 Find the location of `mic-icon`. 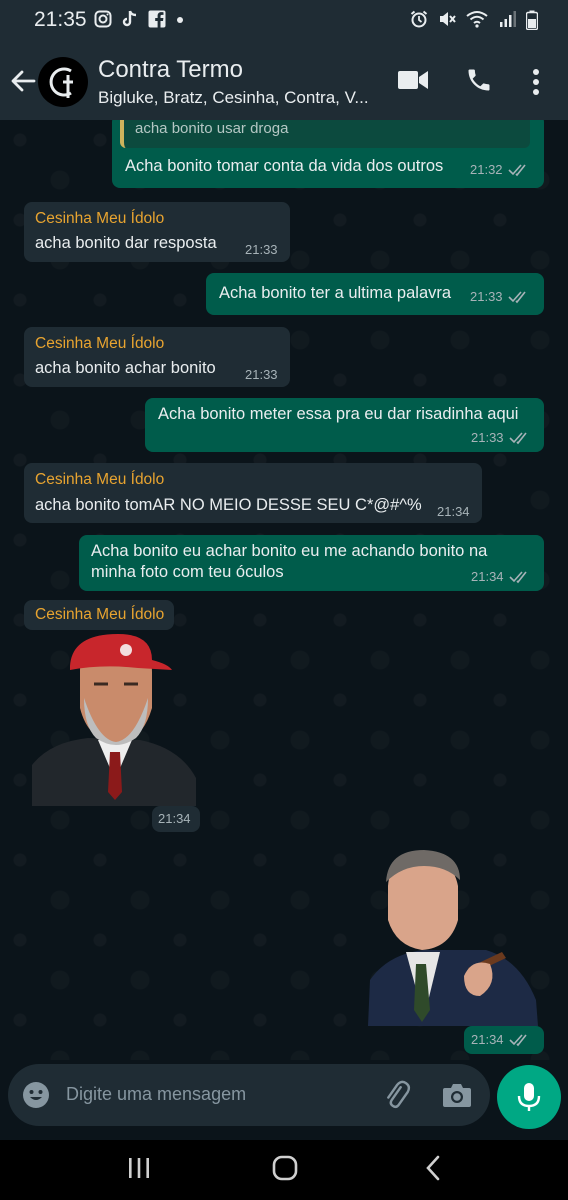

mic-icon is located at coordinates (529, 1097).